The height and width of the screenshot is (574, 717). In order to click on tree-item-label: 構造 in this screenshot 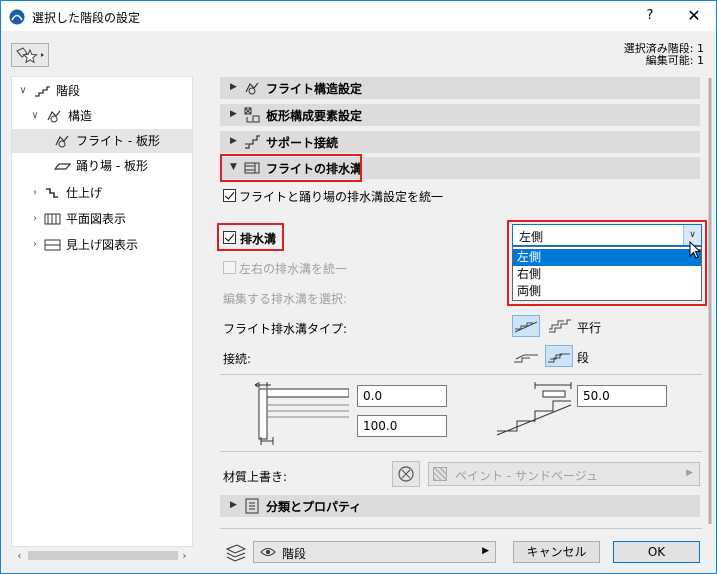, I will do `click(80, 116)`.